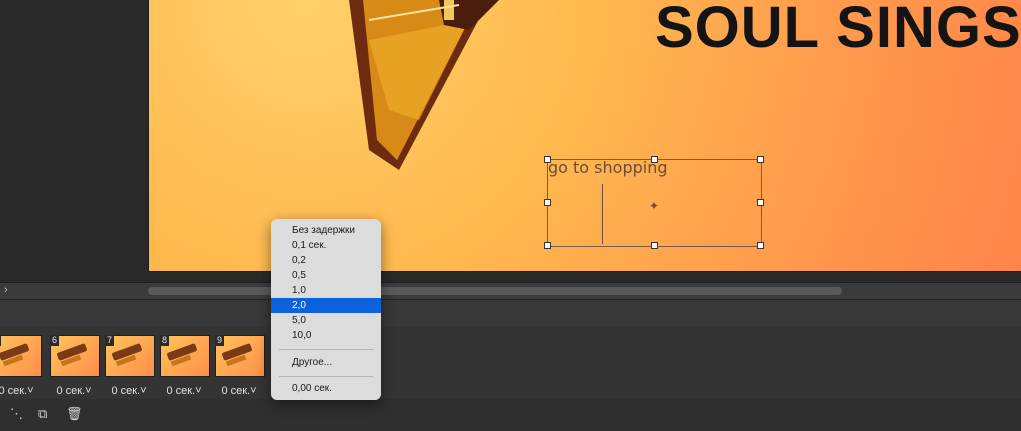  I want to click on frame-item: 5 0 сек.˅, so click(21, 367).